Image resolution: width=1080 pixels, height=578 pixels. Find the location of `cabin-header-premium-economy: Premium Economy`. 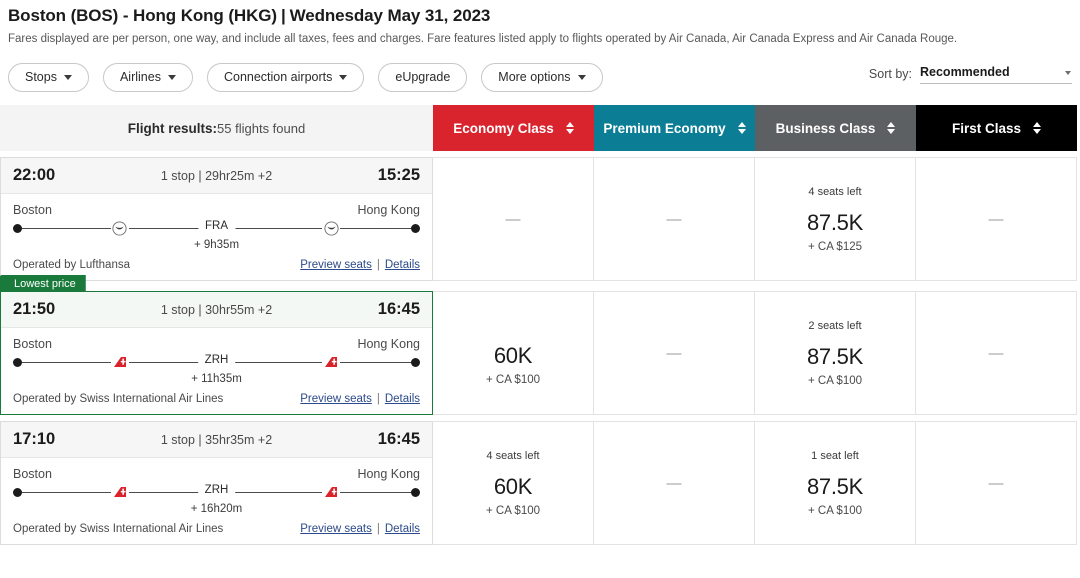

cabin-header-premium-economy: Premium Economy is located at coordinates (674, 128).